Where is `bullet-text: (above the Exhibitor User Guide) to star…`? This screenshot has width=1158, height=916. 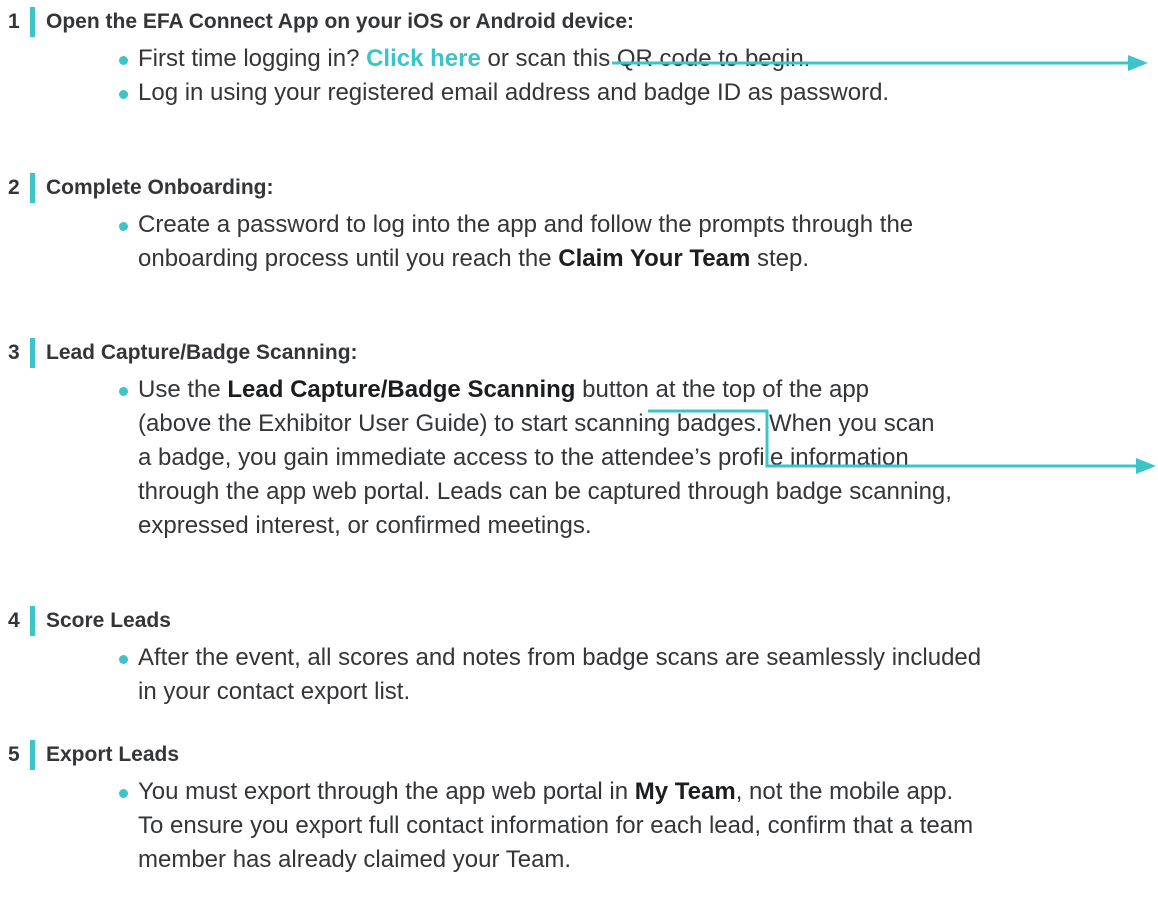
bullet-text: (above the Exhibitor User Guide) to star… is located at coordinates (536, 423).